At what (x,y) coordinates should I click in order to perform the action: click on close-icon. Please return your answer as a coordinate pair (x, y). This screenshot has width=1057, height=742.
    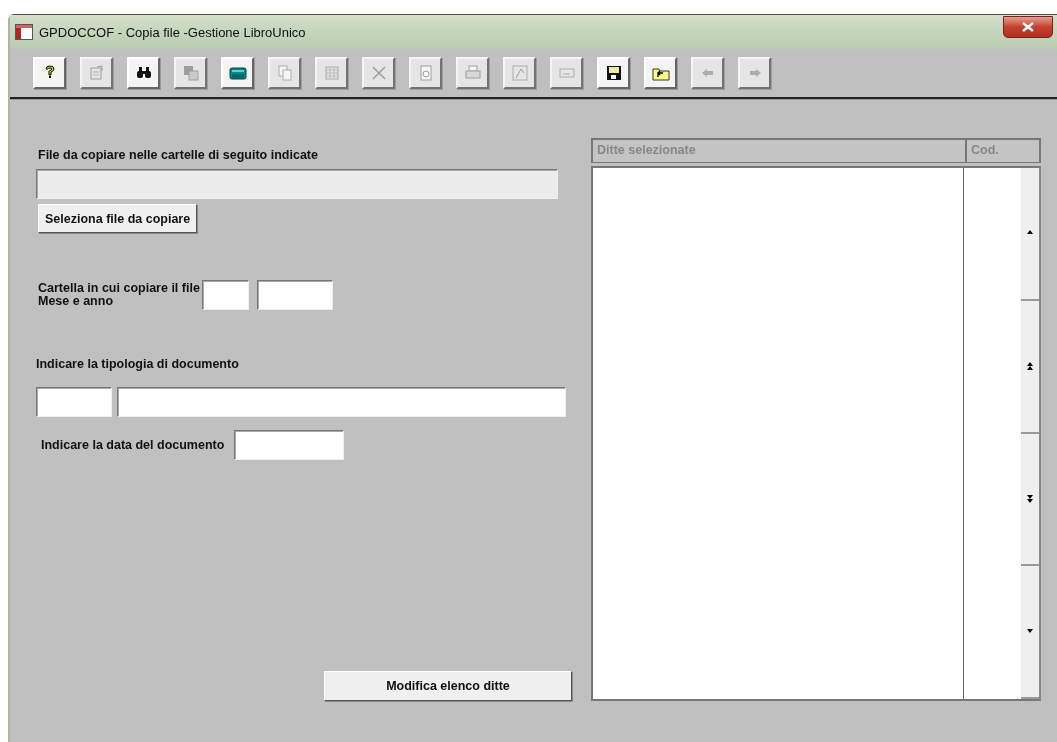
    Looking at the image, I should click on (1028, 27).